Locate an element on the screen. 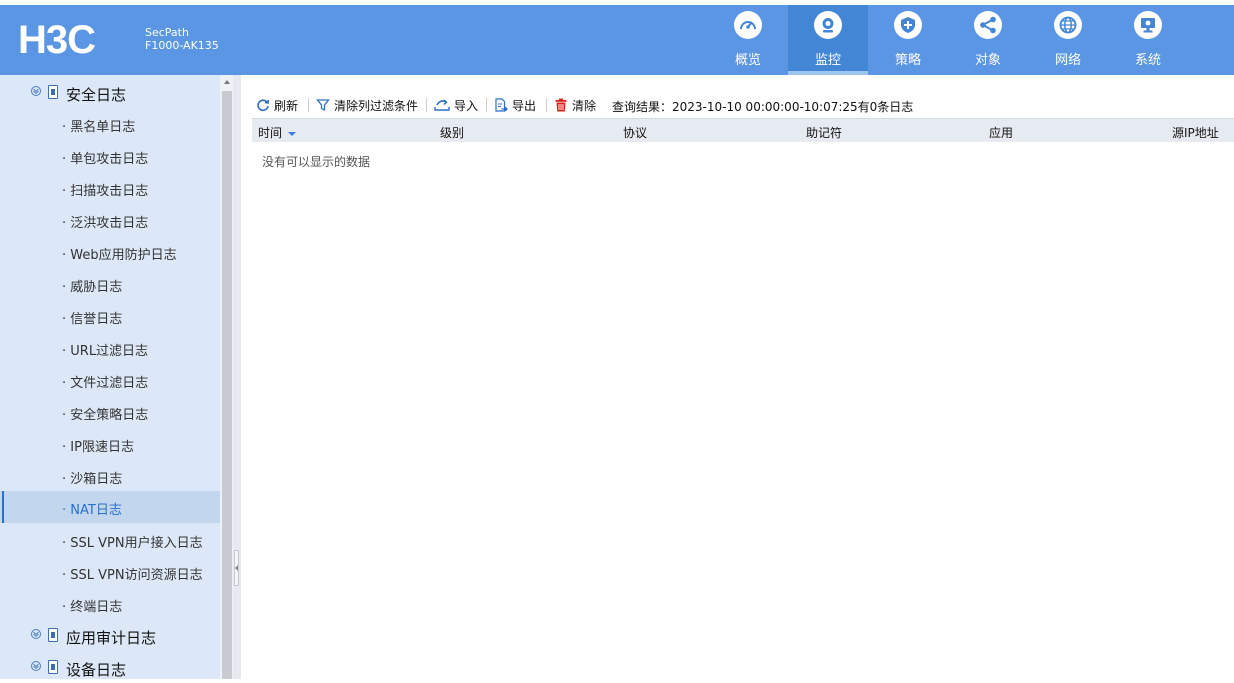  sidebar-item-single-packet-attack-log: · 单包攻击日志 is located at coordinates (110, 156).